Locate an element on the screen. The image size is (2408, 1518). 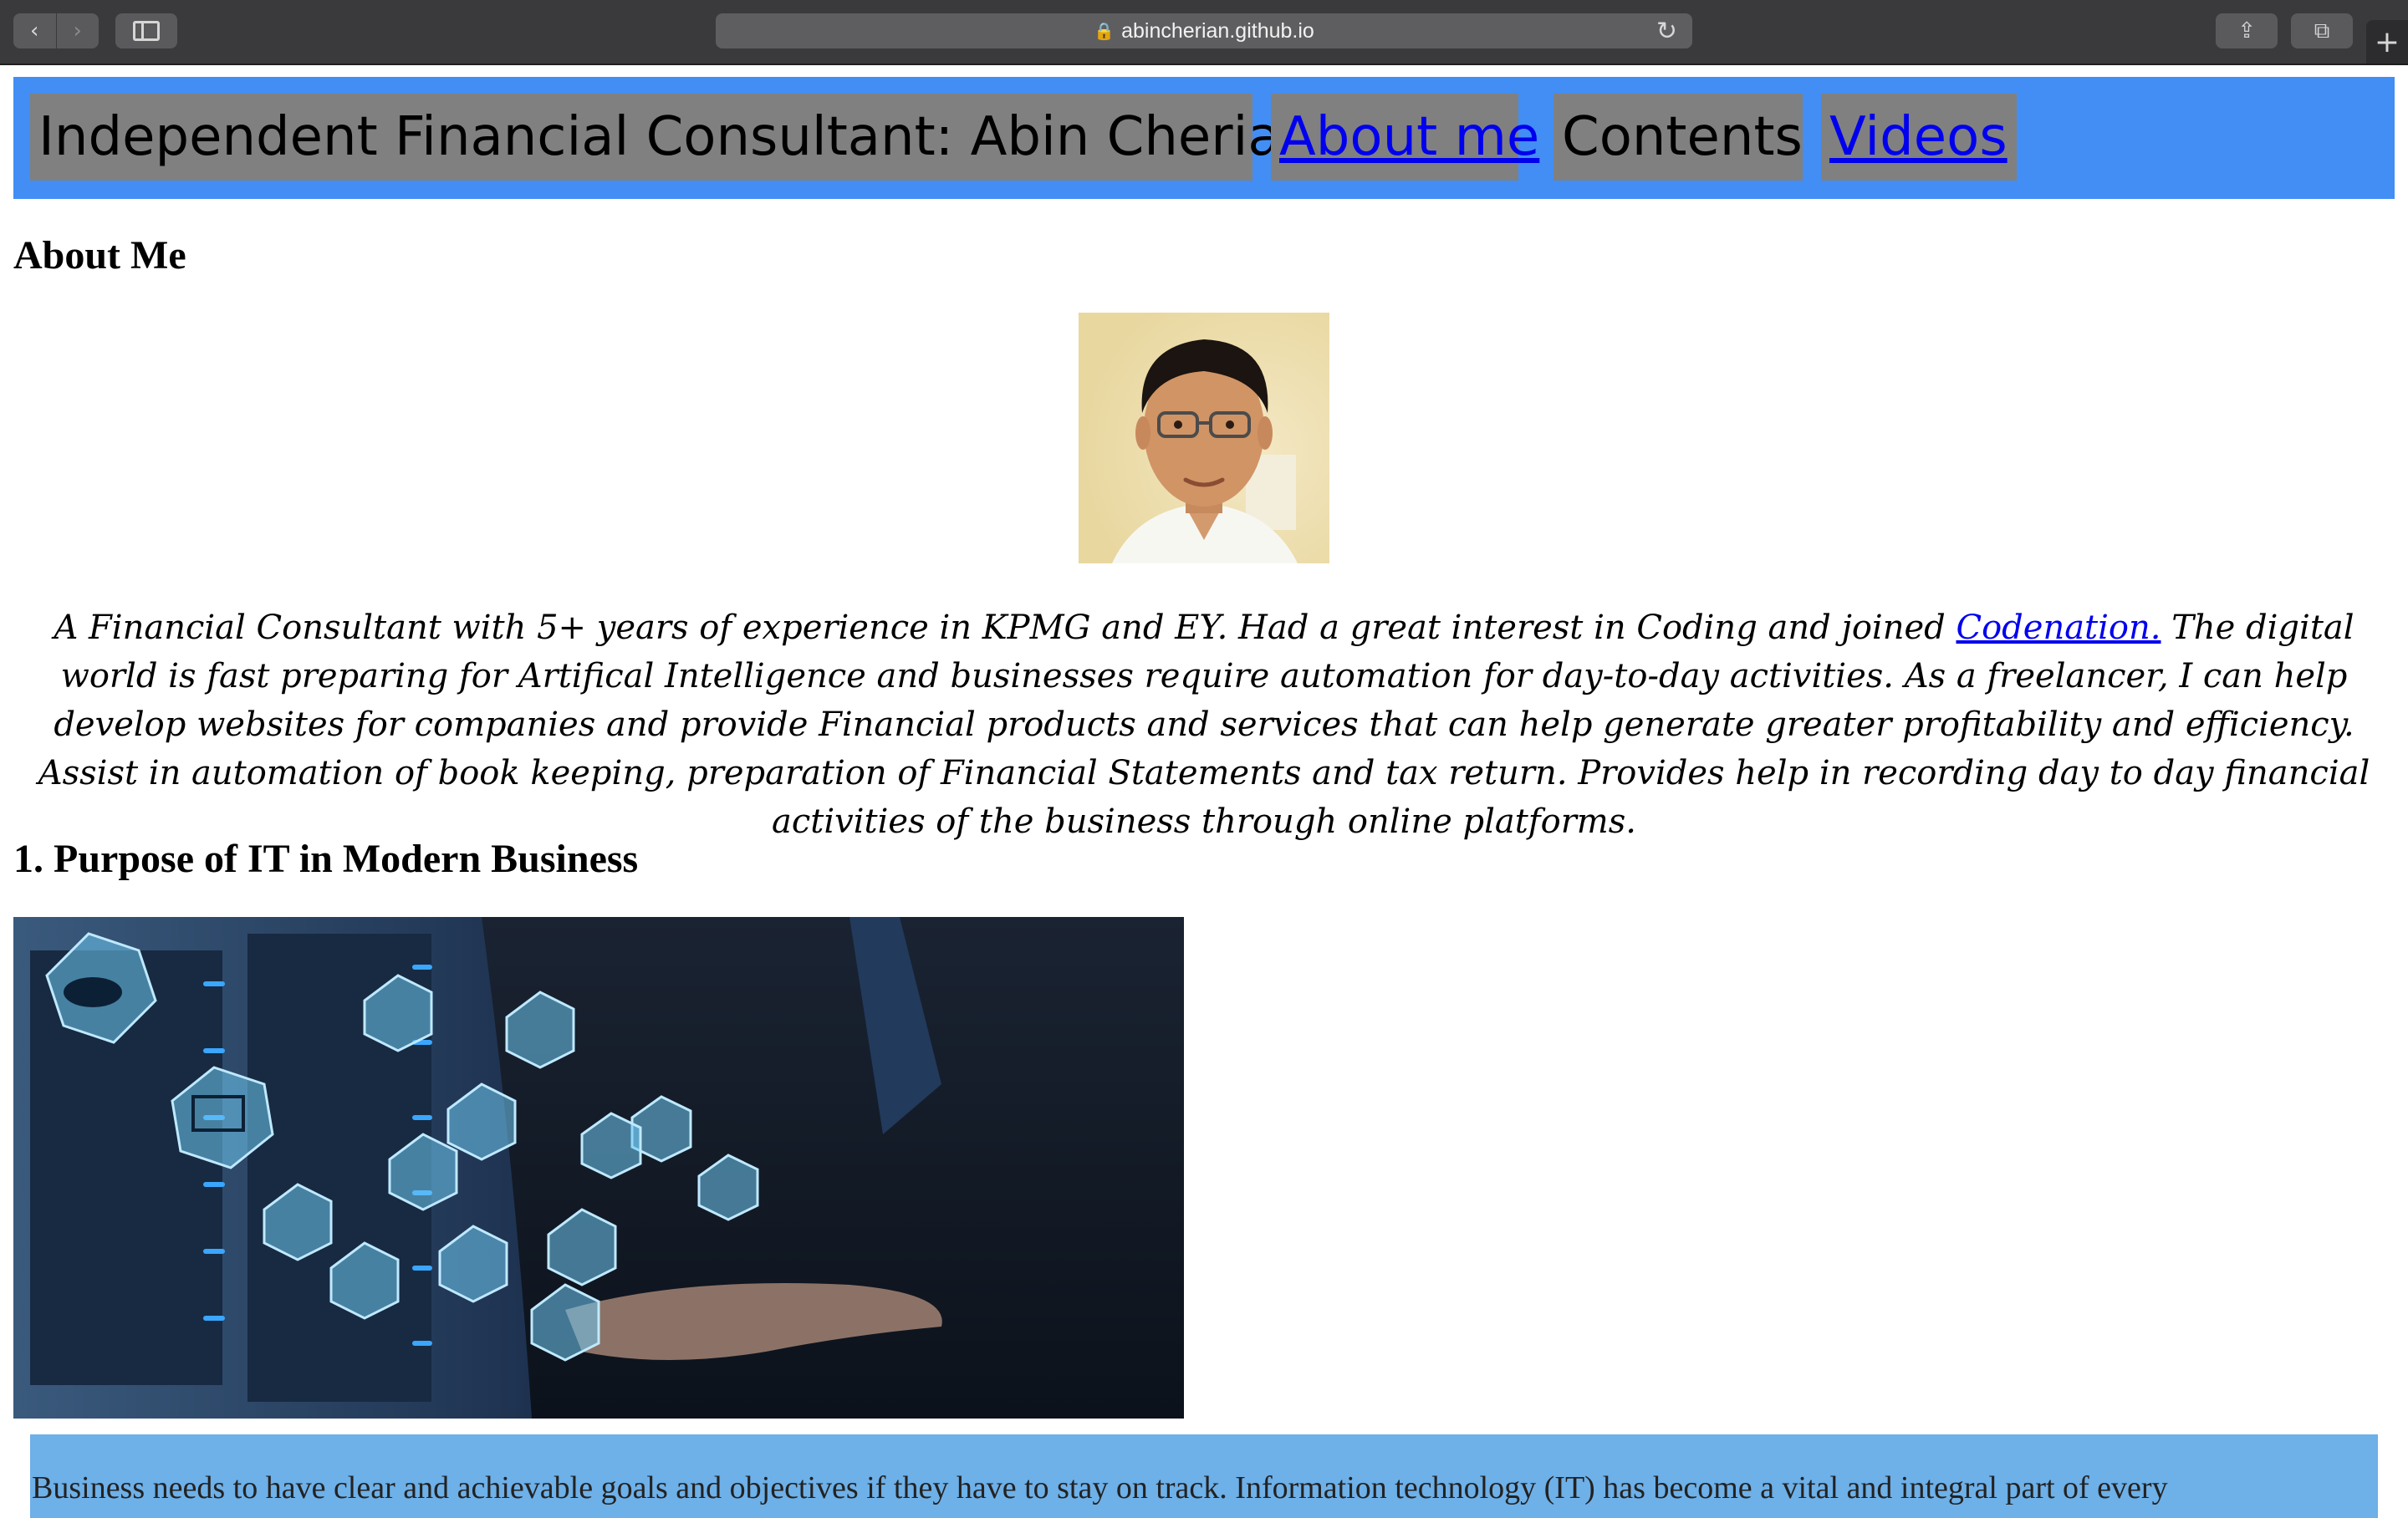
codenation-link: Codenation. is located at coordinates (2058, 628).